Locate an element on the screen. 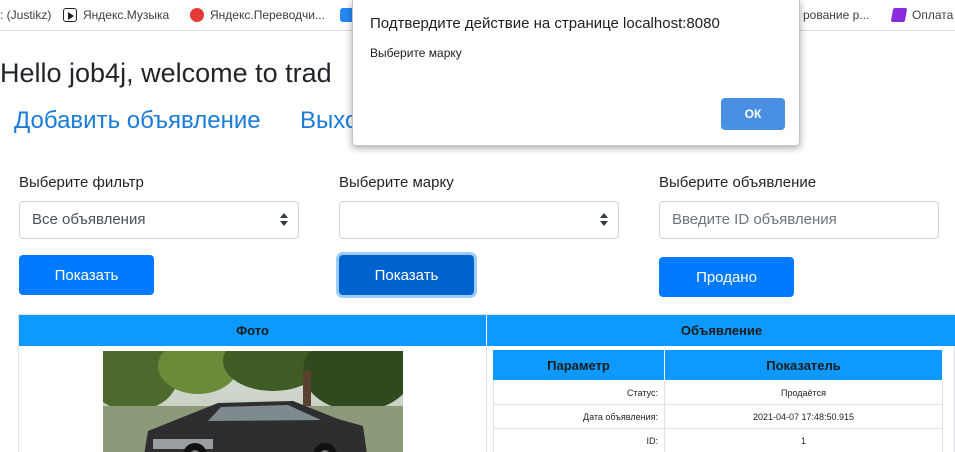 Image resolution: width=955 pixels, height=452 pixels. table-row: Дата объявления: 2021-04-07 17:48:50.915 is located at coordinates (718, 417).